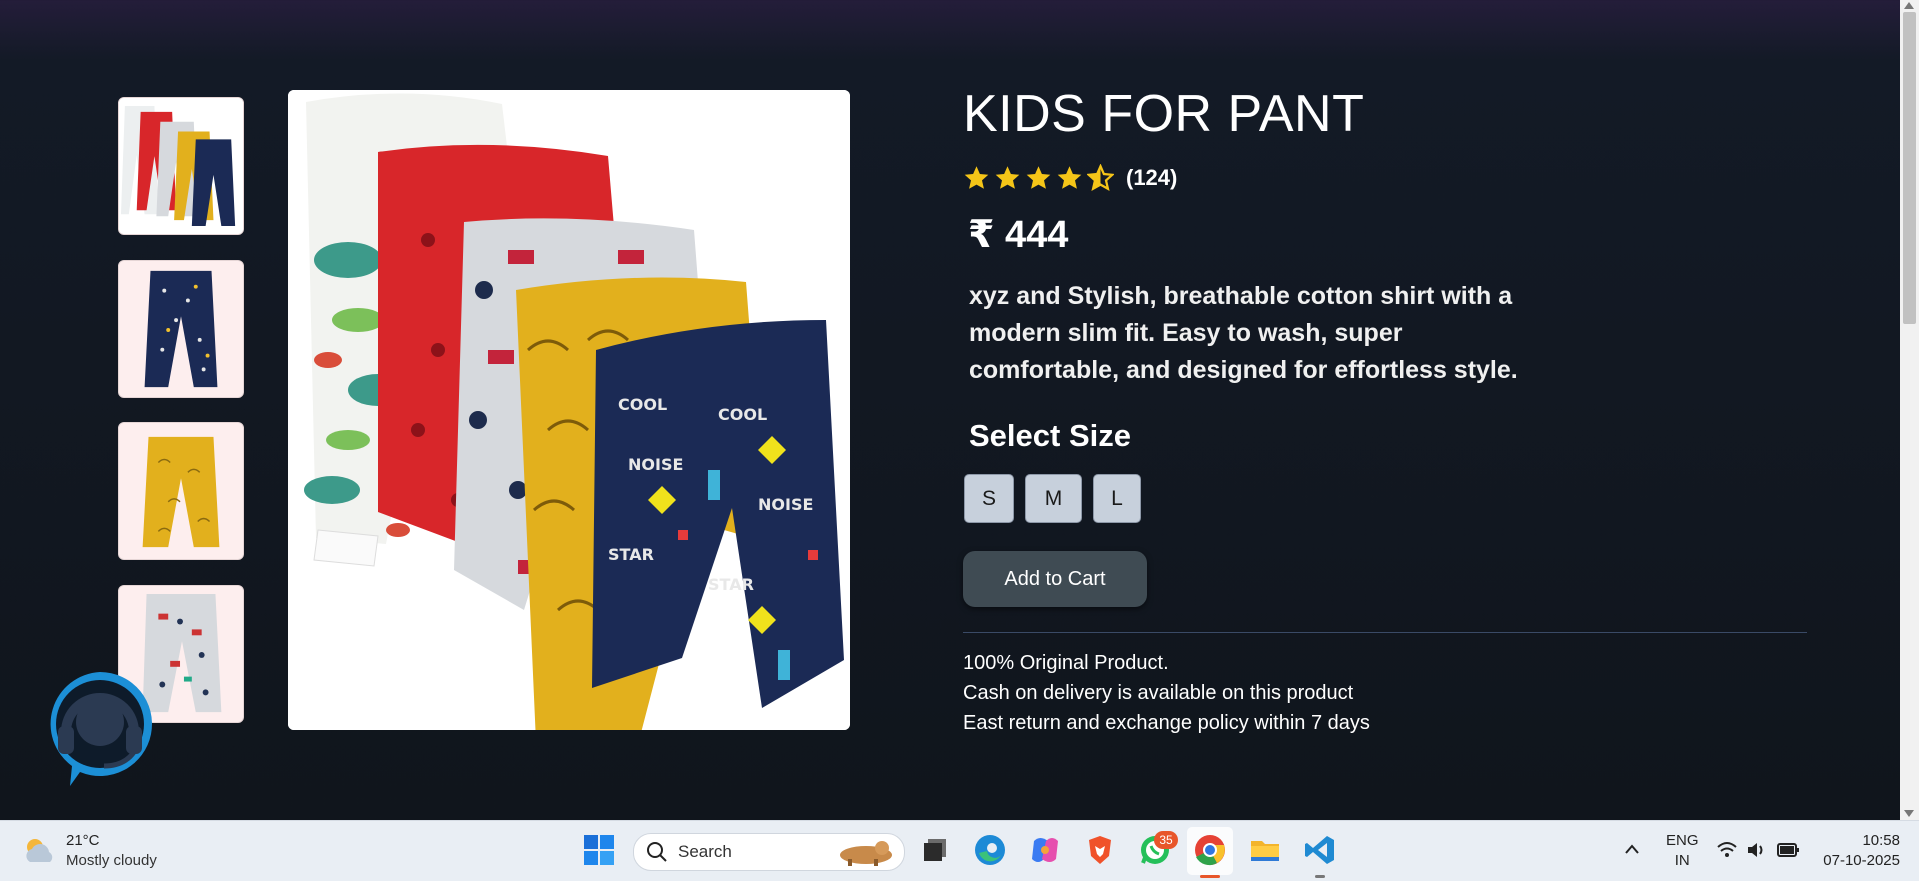  What do you see at coordinates (1117, 498) in the screenshot?
I see `size-button-l: L` at bounding box center [1117, 498].